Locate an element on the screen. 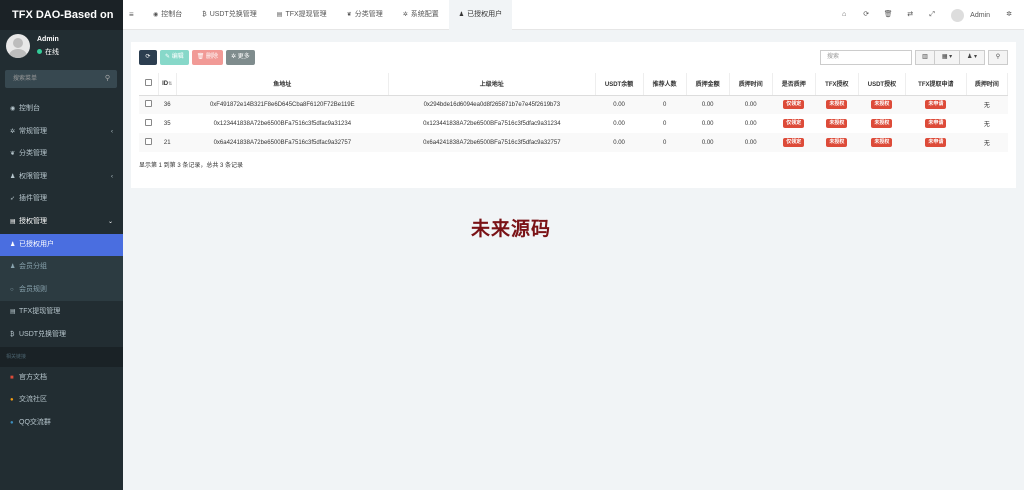 The height and width of the screenshot is (490, 1024). menu-search-input: 搜索菜单 ⚲ is located at coordinates (61, 79).